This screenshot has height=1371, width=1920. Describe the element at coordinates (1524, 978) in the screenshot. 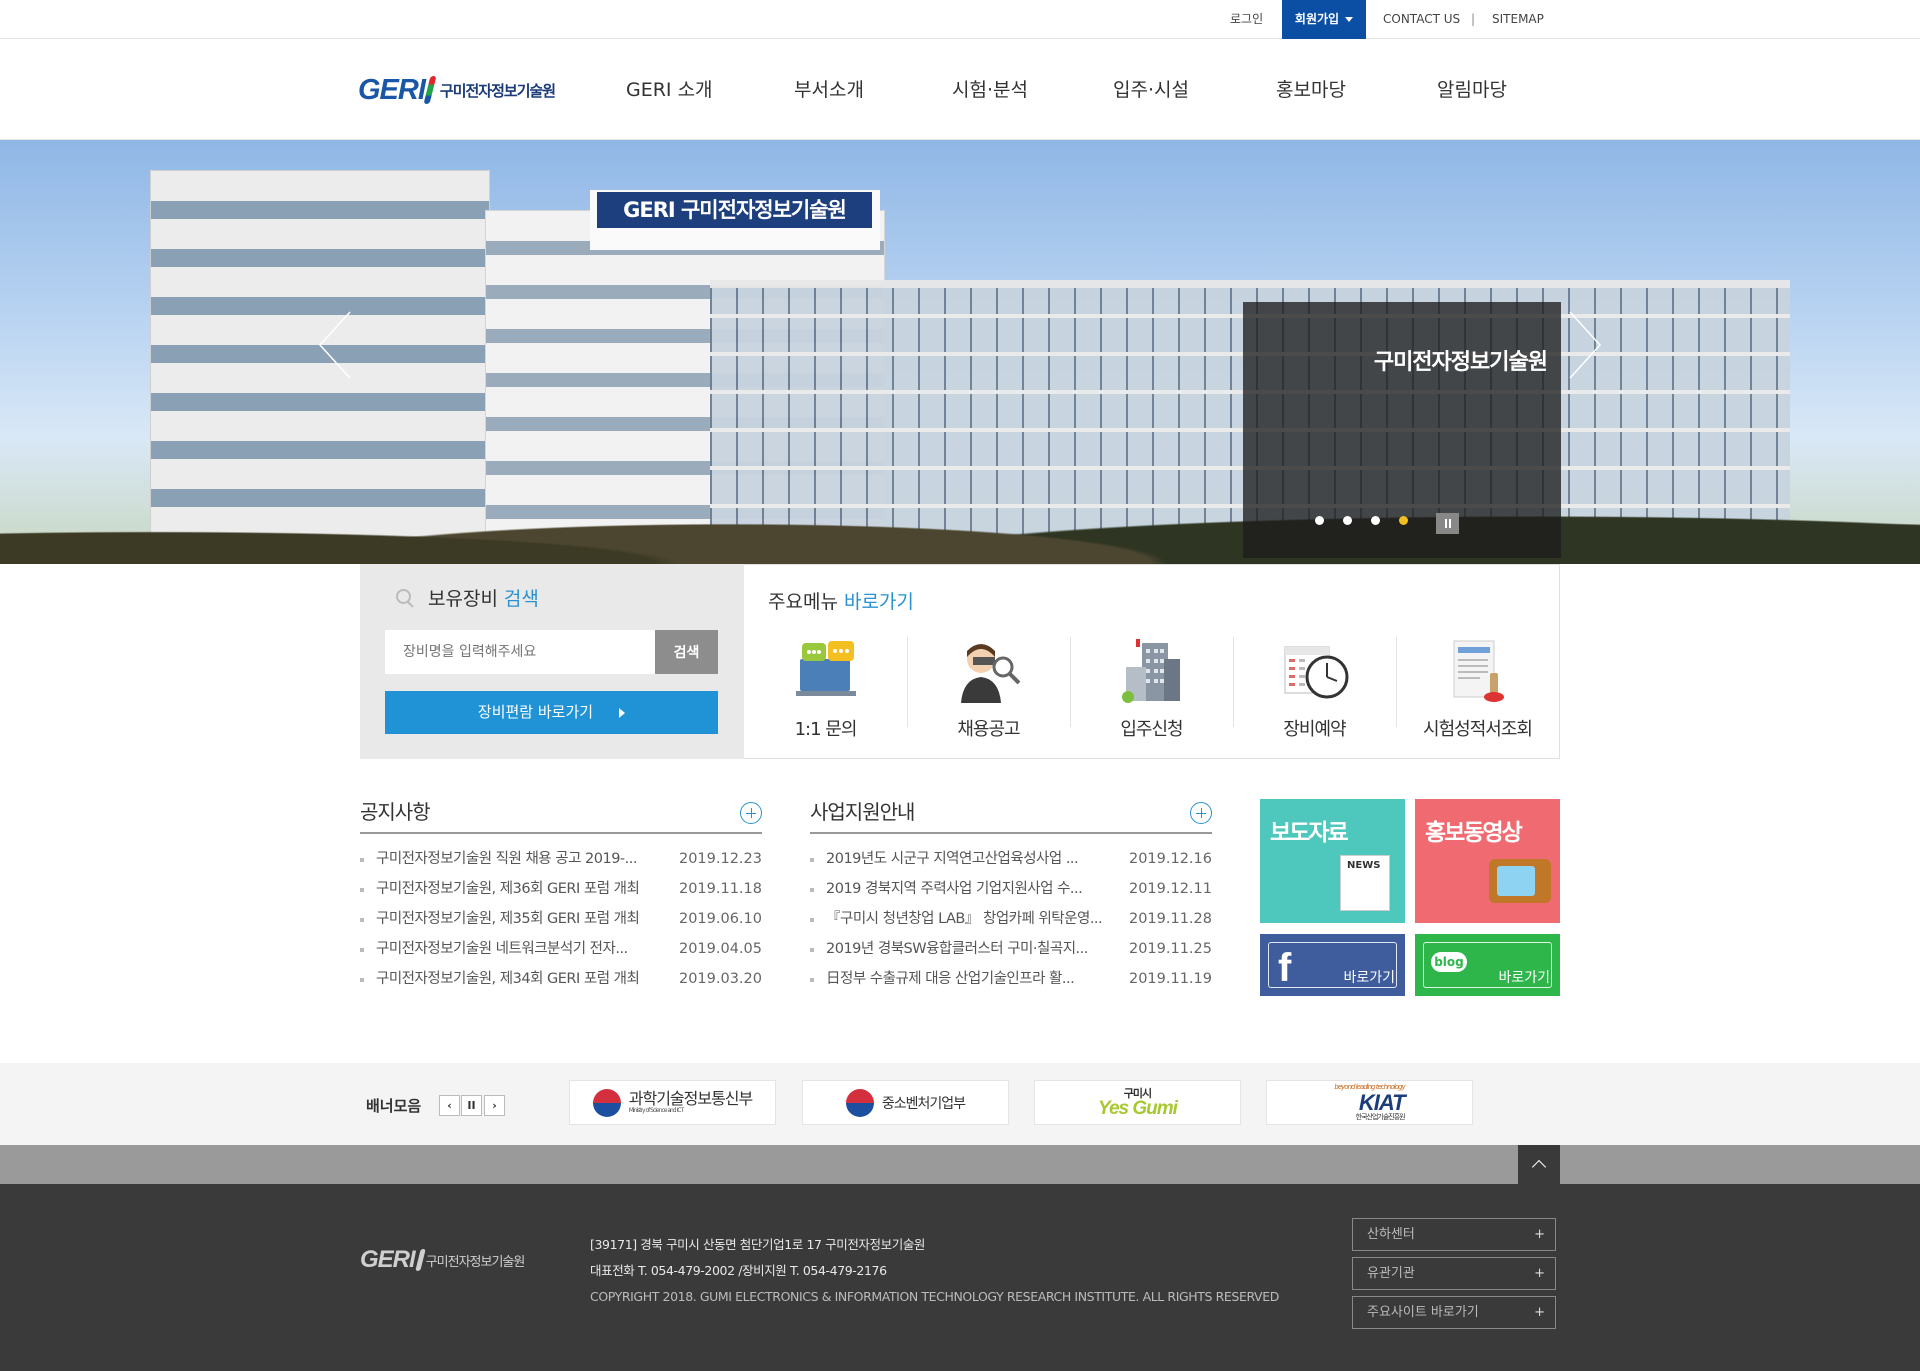

I see `blog-go-label: 바로가기` at that location.